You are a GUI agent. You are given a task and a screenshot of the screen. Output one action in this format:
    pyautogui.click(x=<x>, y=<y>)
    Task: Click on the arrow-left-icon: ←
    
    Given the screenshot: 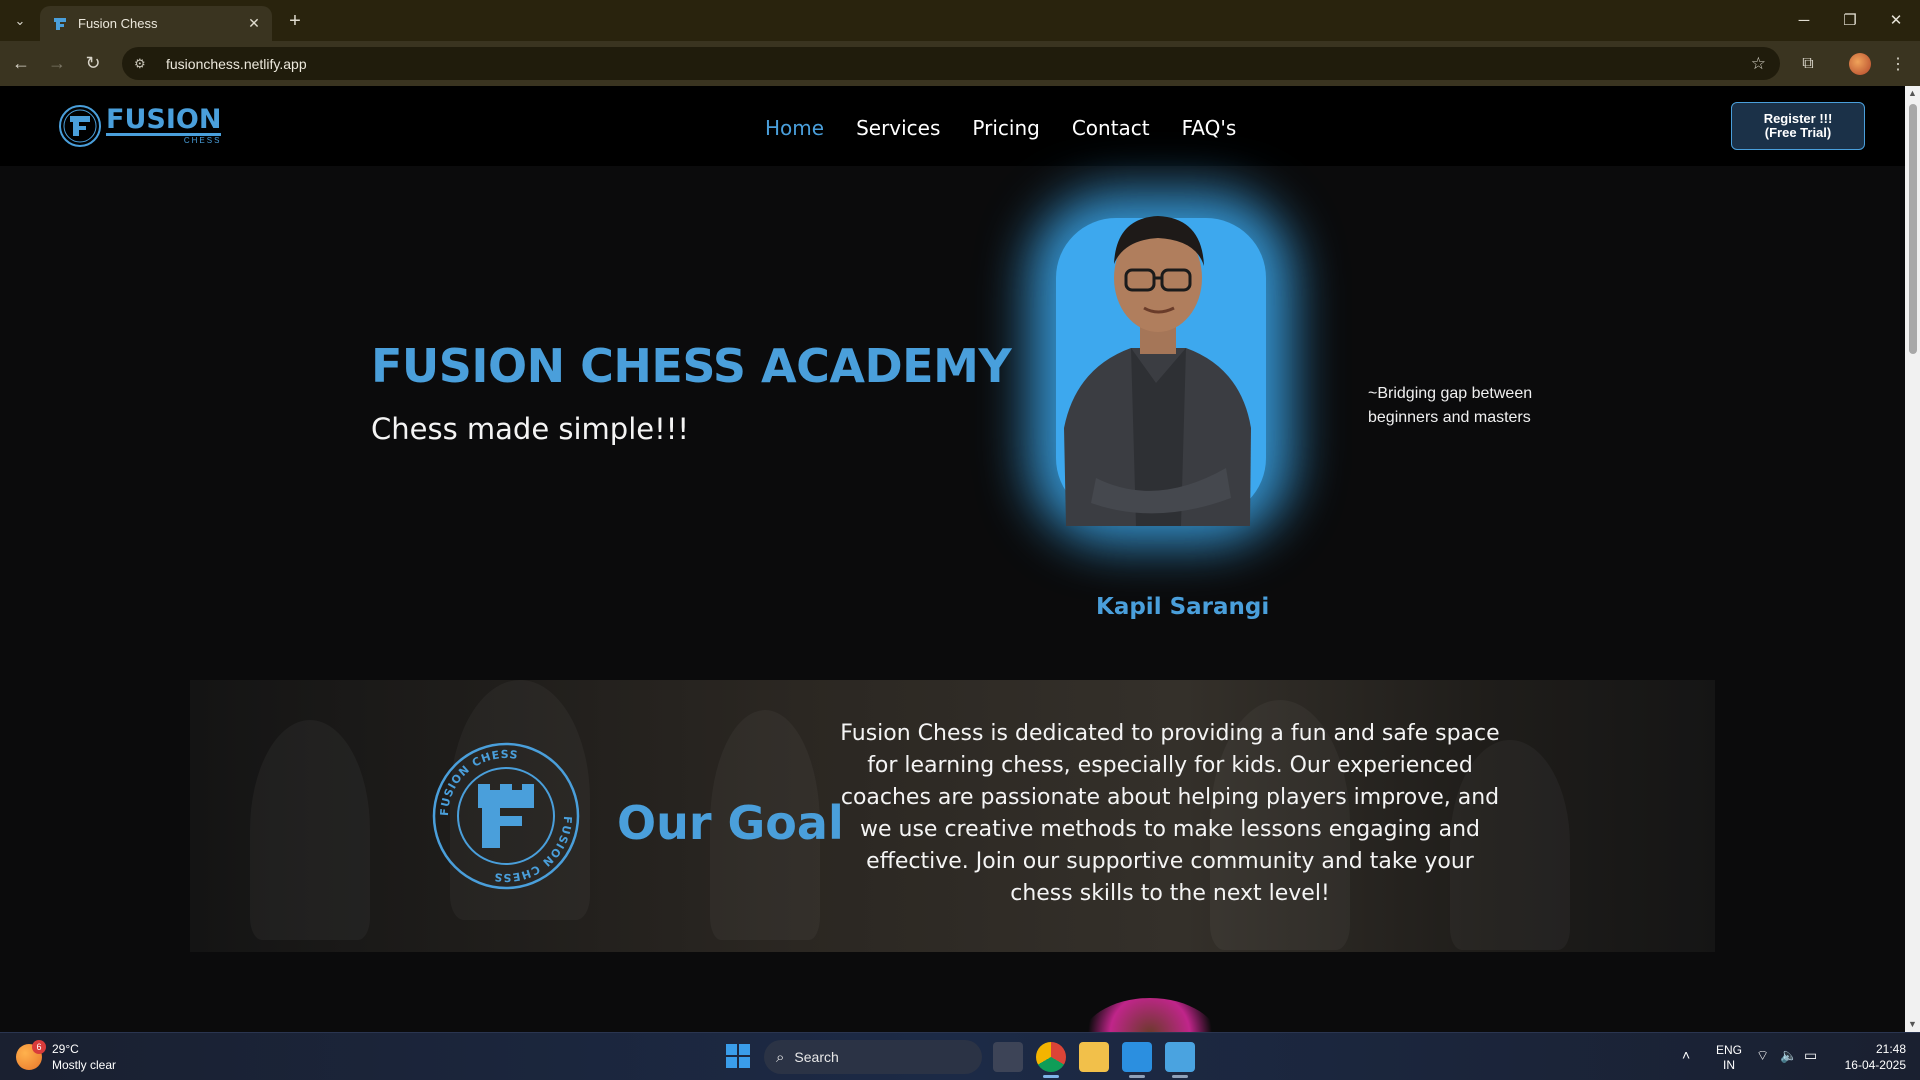 What is the action you would take?
    pyautogui.click(x=21, y=62)
    